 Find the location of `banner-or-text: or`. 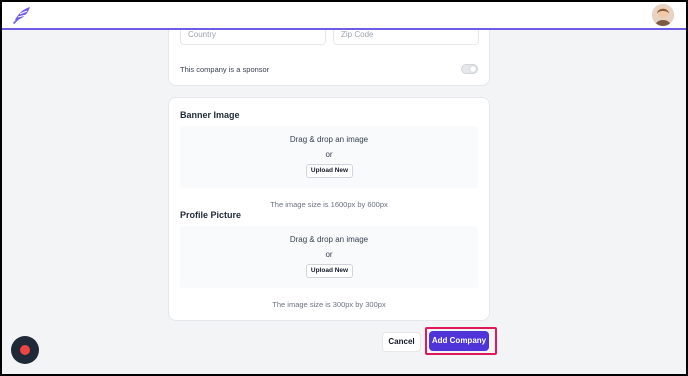

banner-or-text: or is located at coordinates (329, 154).